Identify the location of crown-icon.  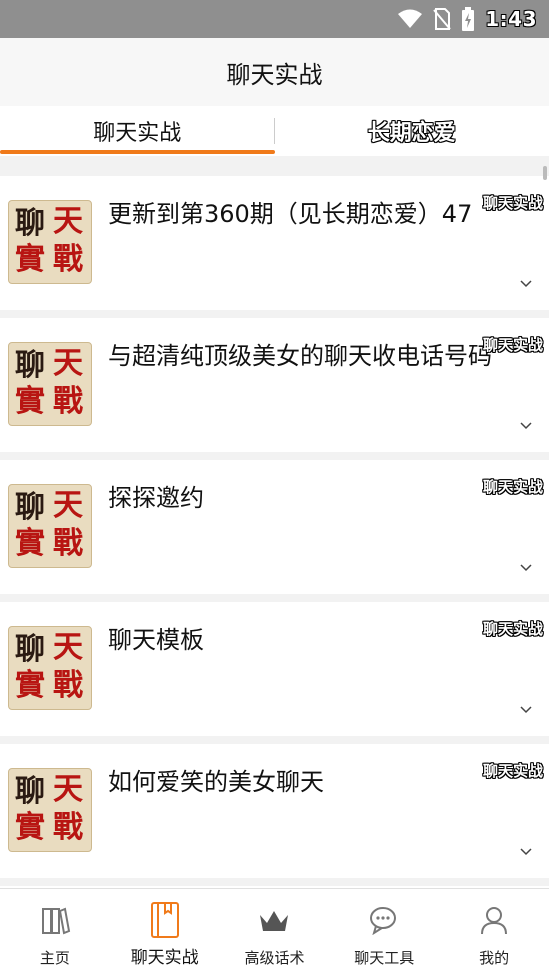
(274, 920).